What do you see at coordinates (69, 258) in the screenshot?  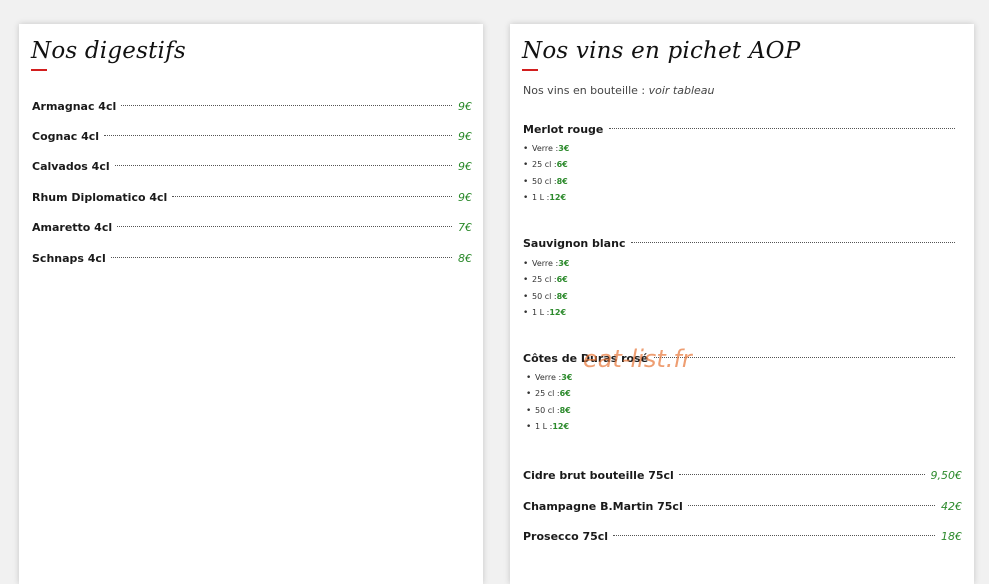 I see `item-name: Schnaps 4cl` at bounding box center [69, 258].